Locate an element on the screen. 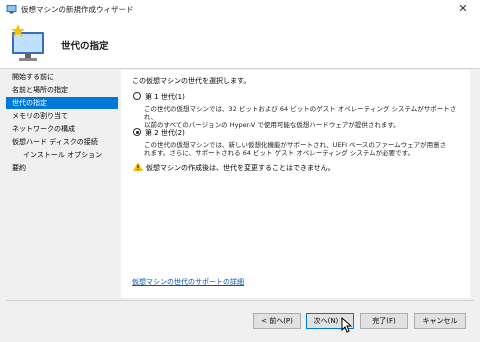 Image resolution: width=480 pixels, height=342 pixels. nav-item-memory: メモリの割り当て is located at coordinates (62, 116).